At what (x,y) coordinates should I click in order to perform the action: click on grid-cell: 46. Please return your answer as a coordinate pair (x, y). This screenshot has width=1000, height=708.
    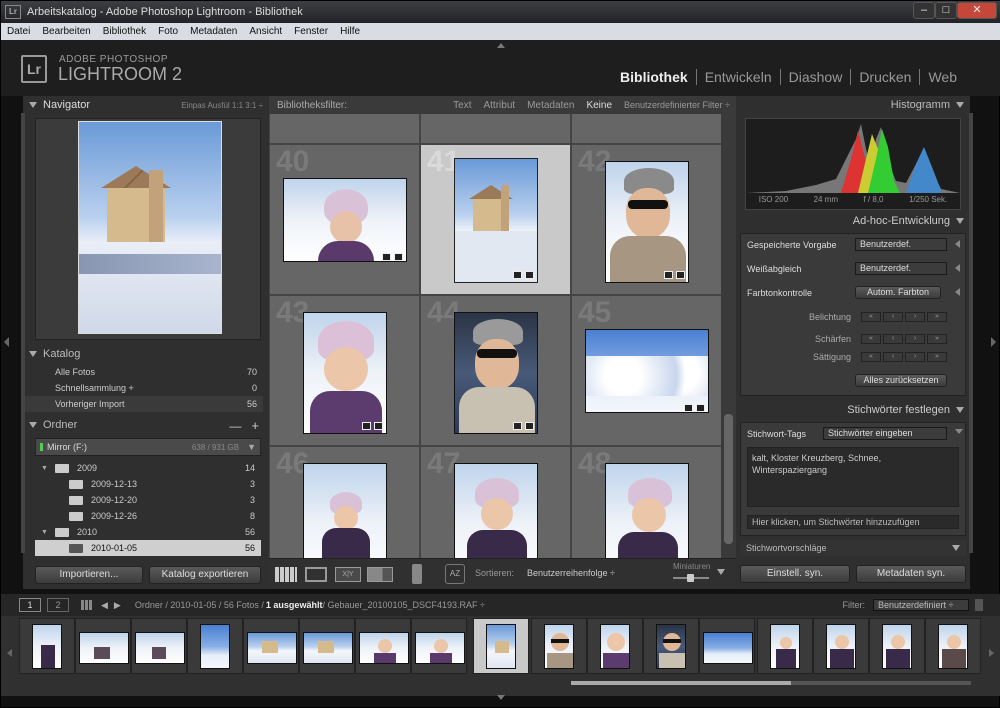
    Looking at the image, I should click on (344, 502).